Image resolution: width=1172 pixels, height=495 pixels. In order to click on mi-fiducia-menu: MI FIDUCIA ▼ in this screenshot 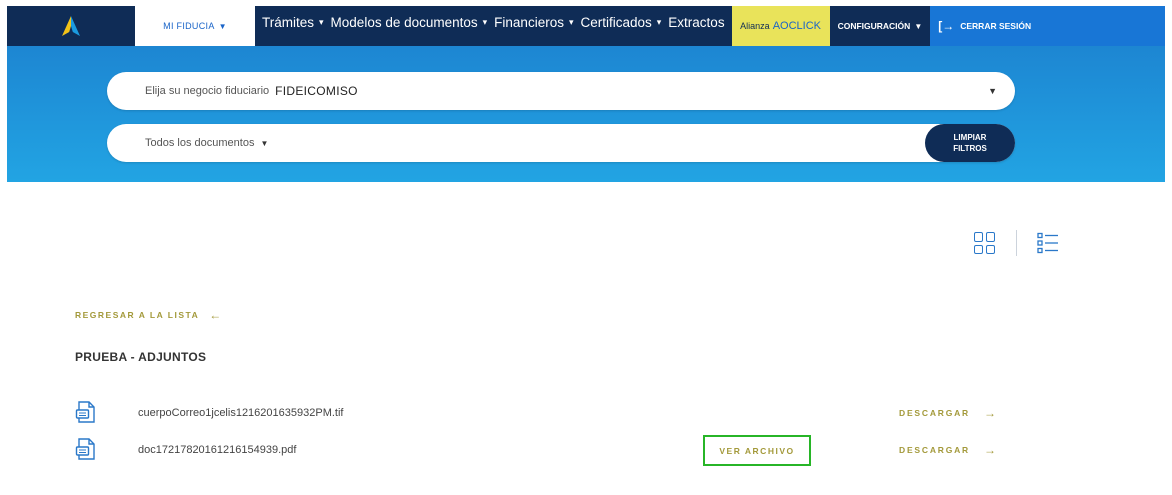, I will do `click(195, 26)`.